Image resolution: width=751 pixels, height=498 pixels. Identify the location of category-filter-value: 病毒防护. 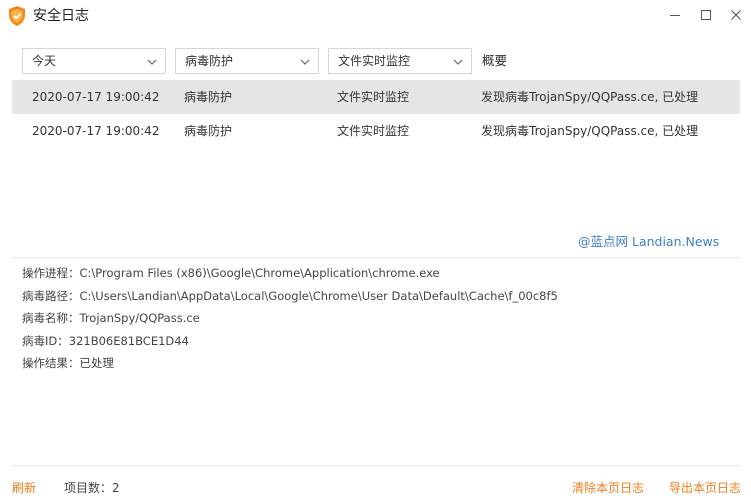
(209, 61).